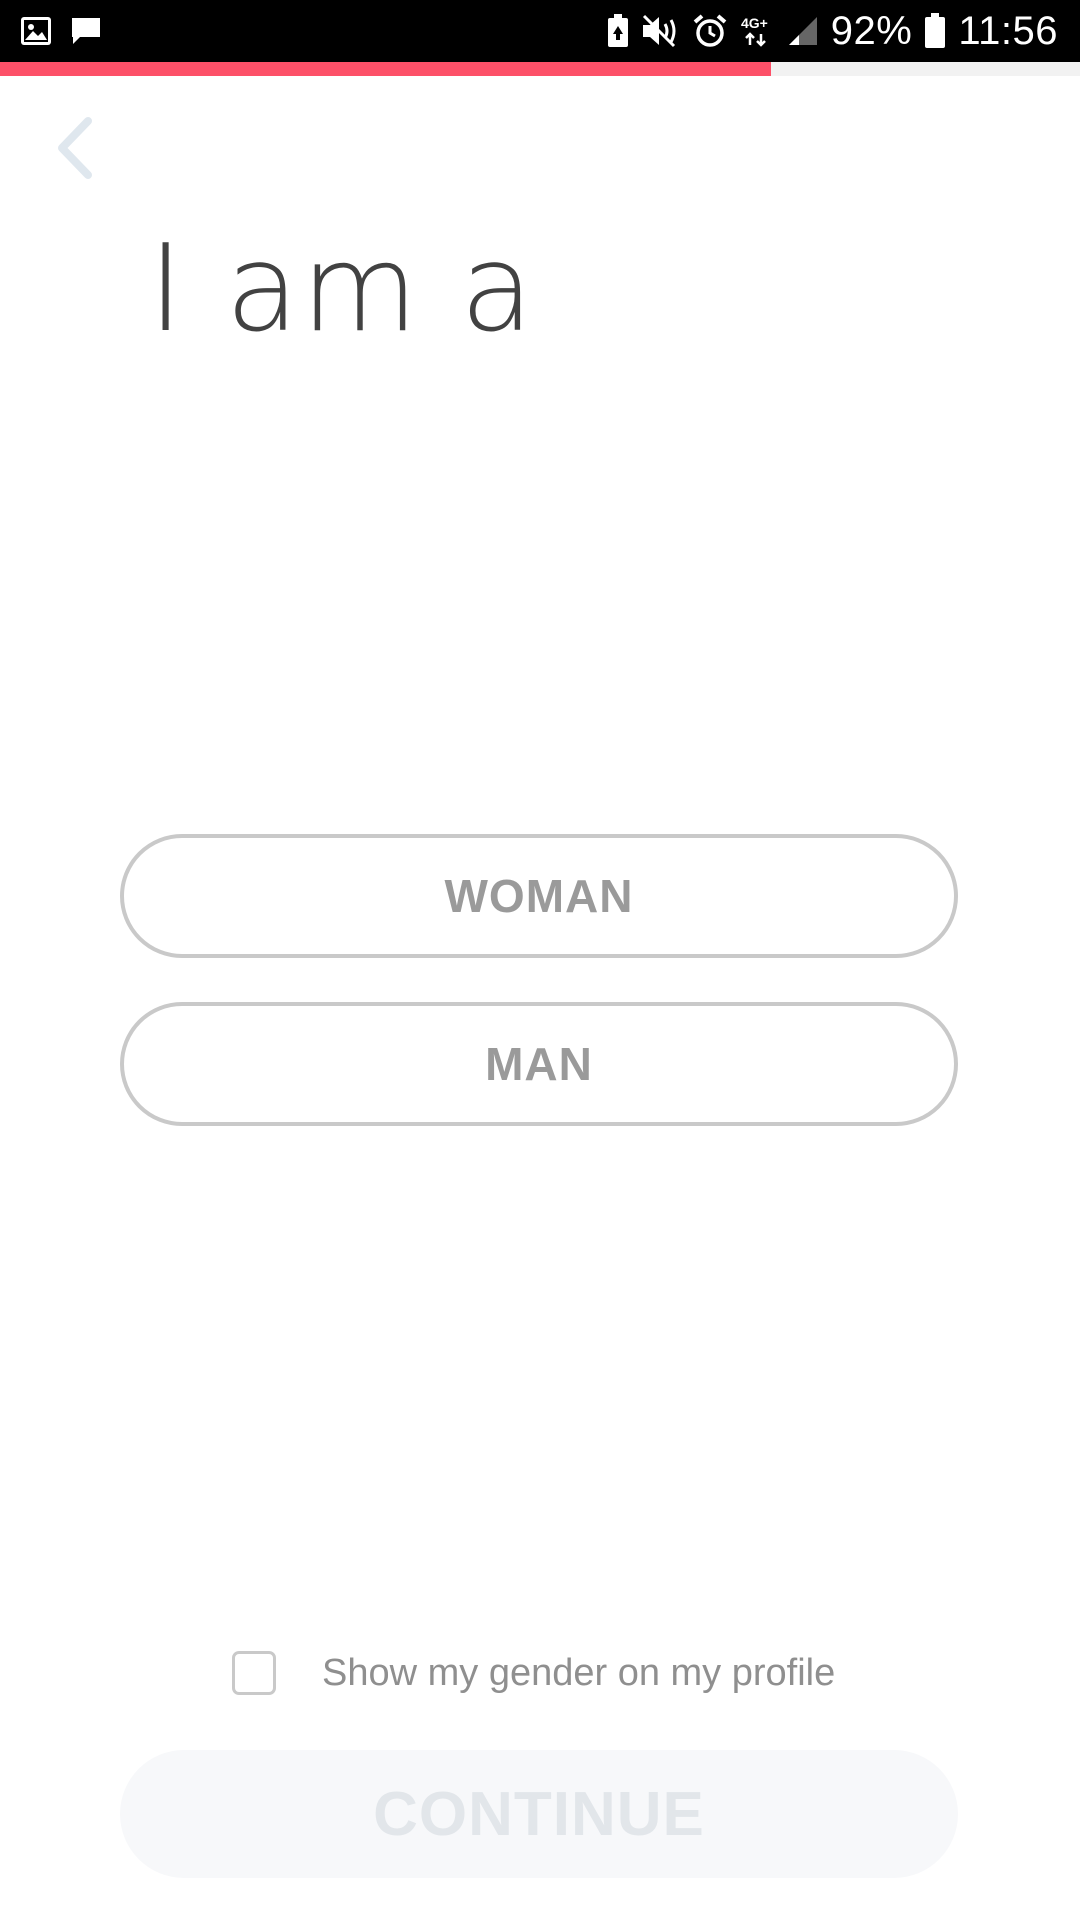 The image size is (1080, 1920). What do you see at coordinates (661, 31) in the screenshot?
I see `mute-icon` at bounding box center [661, 31].